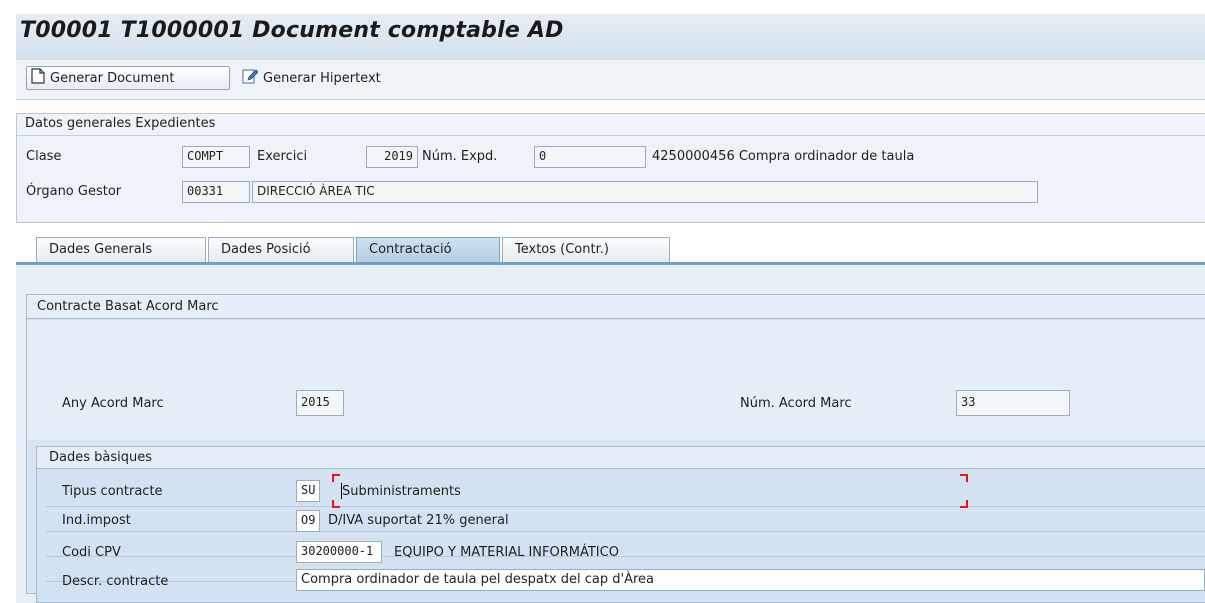 Image resolution: width=1205 pixels, height=603 pixels. Describe the element at coordinates (418, 520) in the screenshot. I see `ind-impost-text: D/IVA suportat 21% general` at that location.